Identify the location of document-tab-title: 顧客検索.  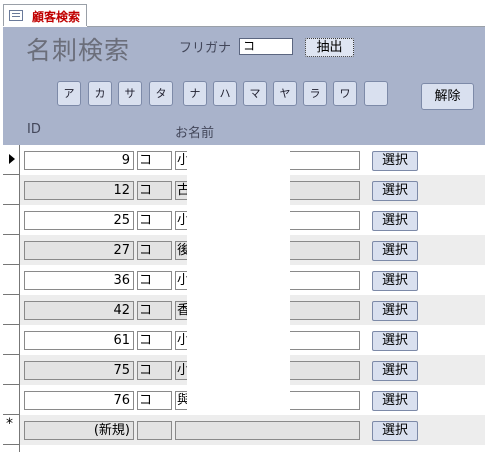
(56, 17).